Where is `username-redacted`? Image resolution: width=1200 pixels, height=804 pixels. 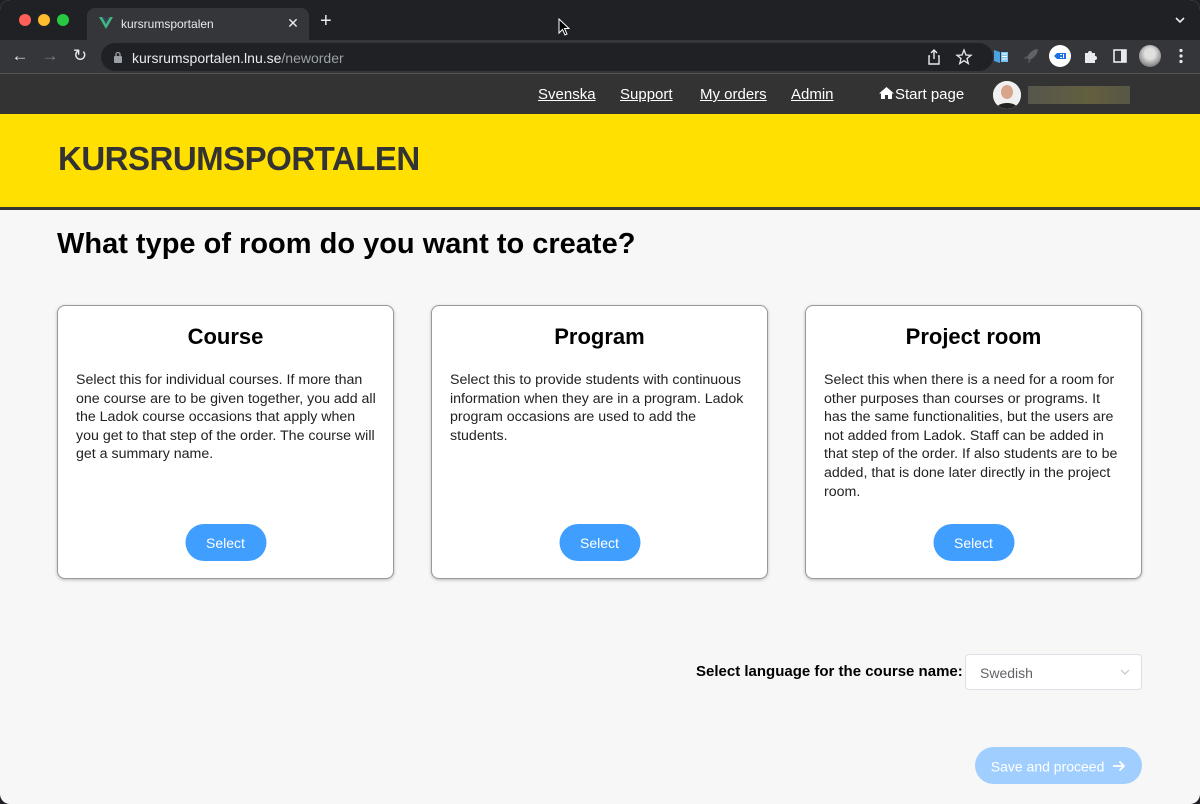 username-redacted is located at coordinates (1079, 95).